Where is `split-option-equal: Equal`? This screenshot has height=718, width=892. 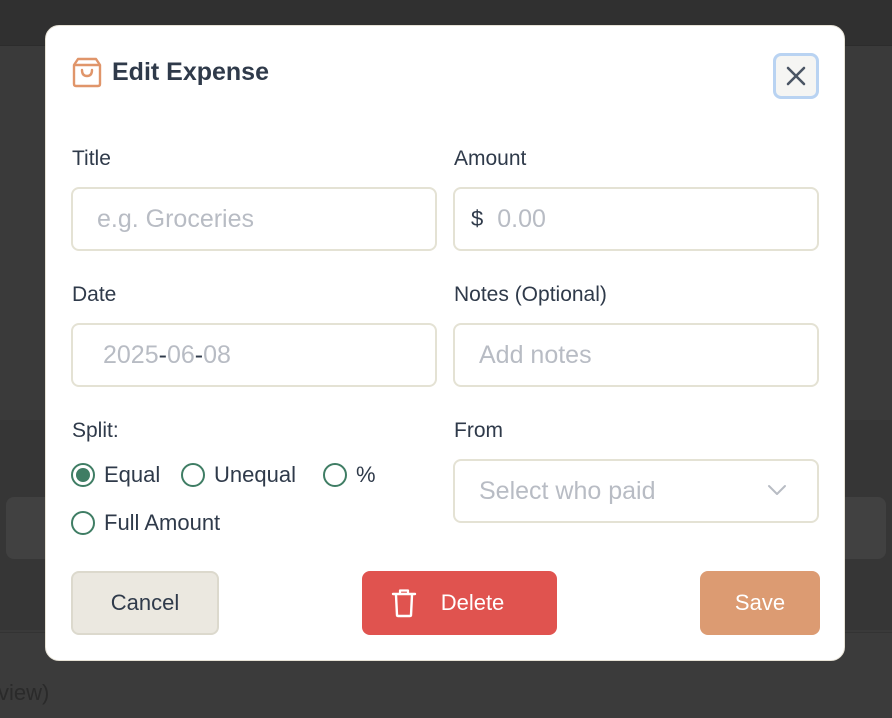
split-option-equal: Equal is located at coordinates (115, 475).